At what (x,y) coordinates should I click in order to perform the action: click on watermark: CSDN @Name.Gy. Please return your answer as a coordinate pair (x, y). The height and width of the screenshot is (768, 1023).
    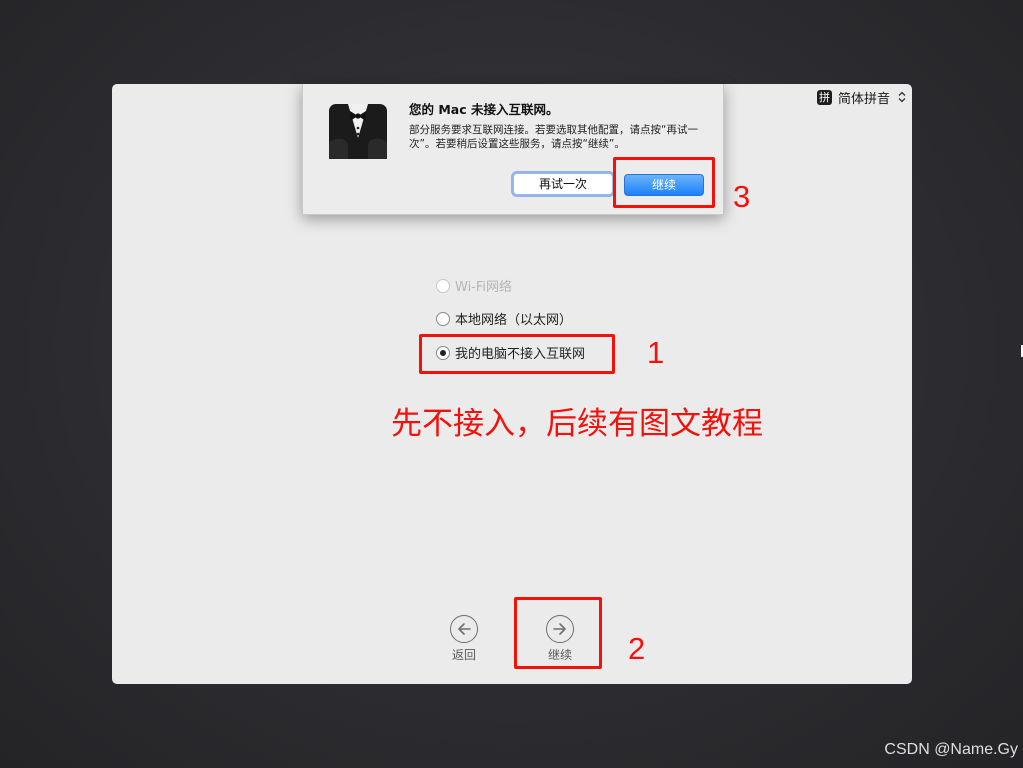
    Looking at the image, I should click on (951, 749).